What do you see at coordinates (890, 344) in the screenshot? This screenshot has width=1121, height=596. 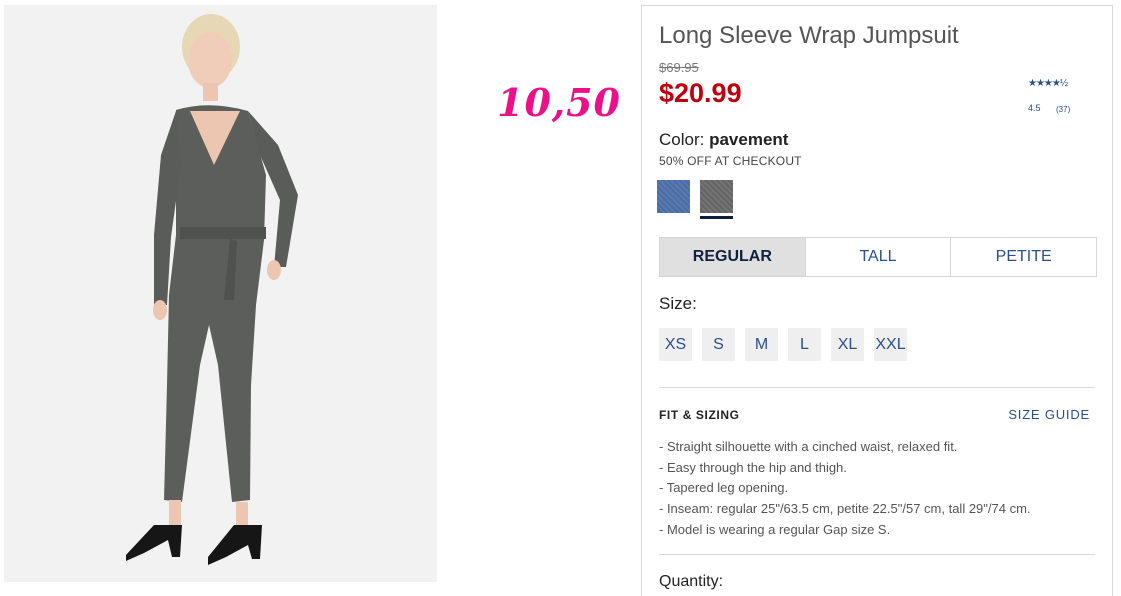 I see `size-xxl-button: XXL` at bounding box center [890, 344].